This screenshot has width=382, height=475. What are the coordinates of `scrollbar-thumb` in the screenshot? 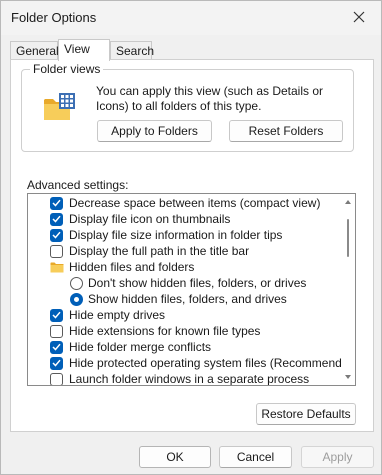 It's located at (348, 238).